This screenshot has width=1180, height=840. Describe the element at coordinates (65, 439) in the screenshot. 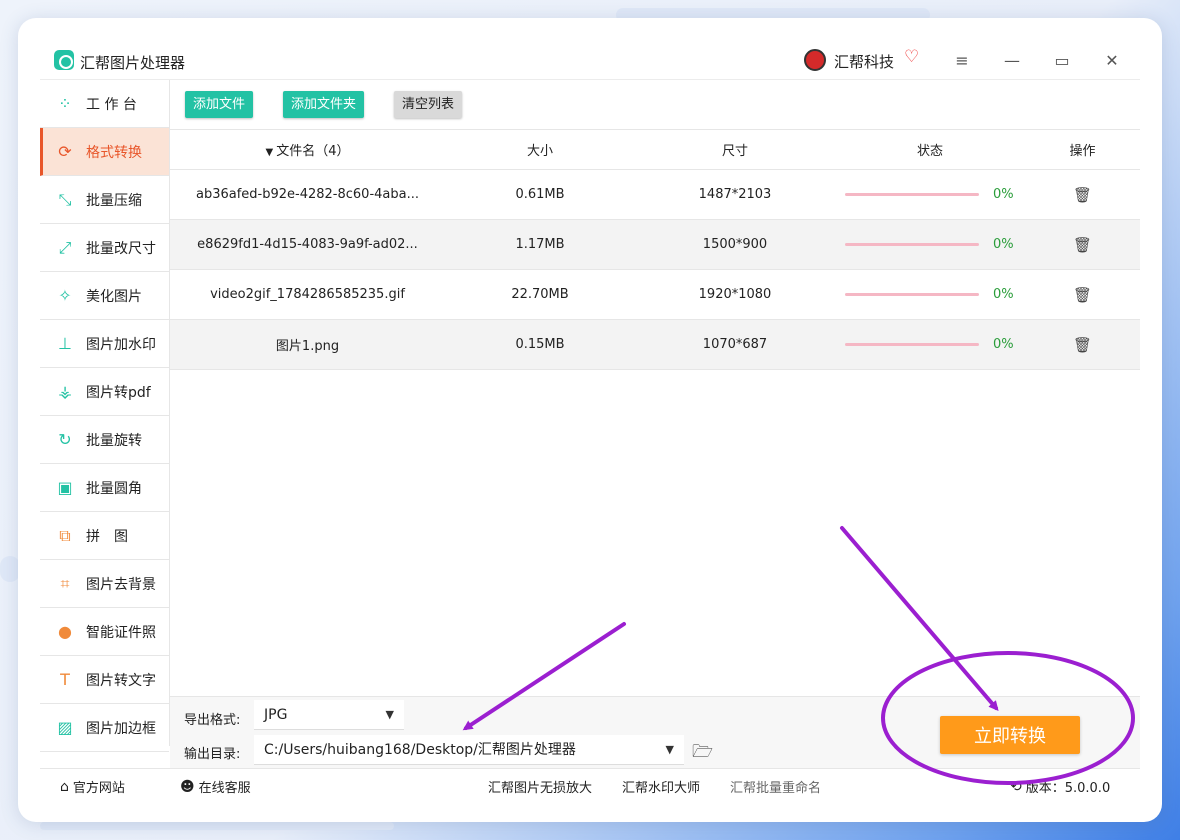

I see `rotate-icon: ↻` at that location.